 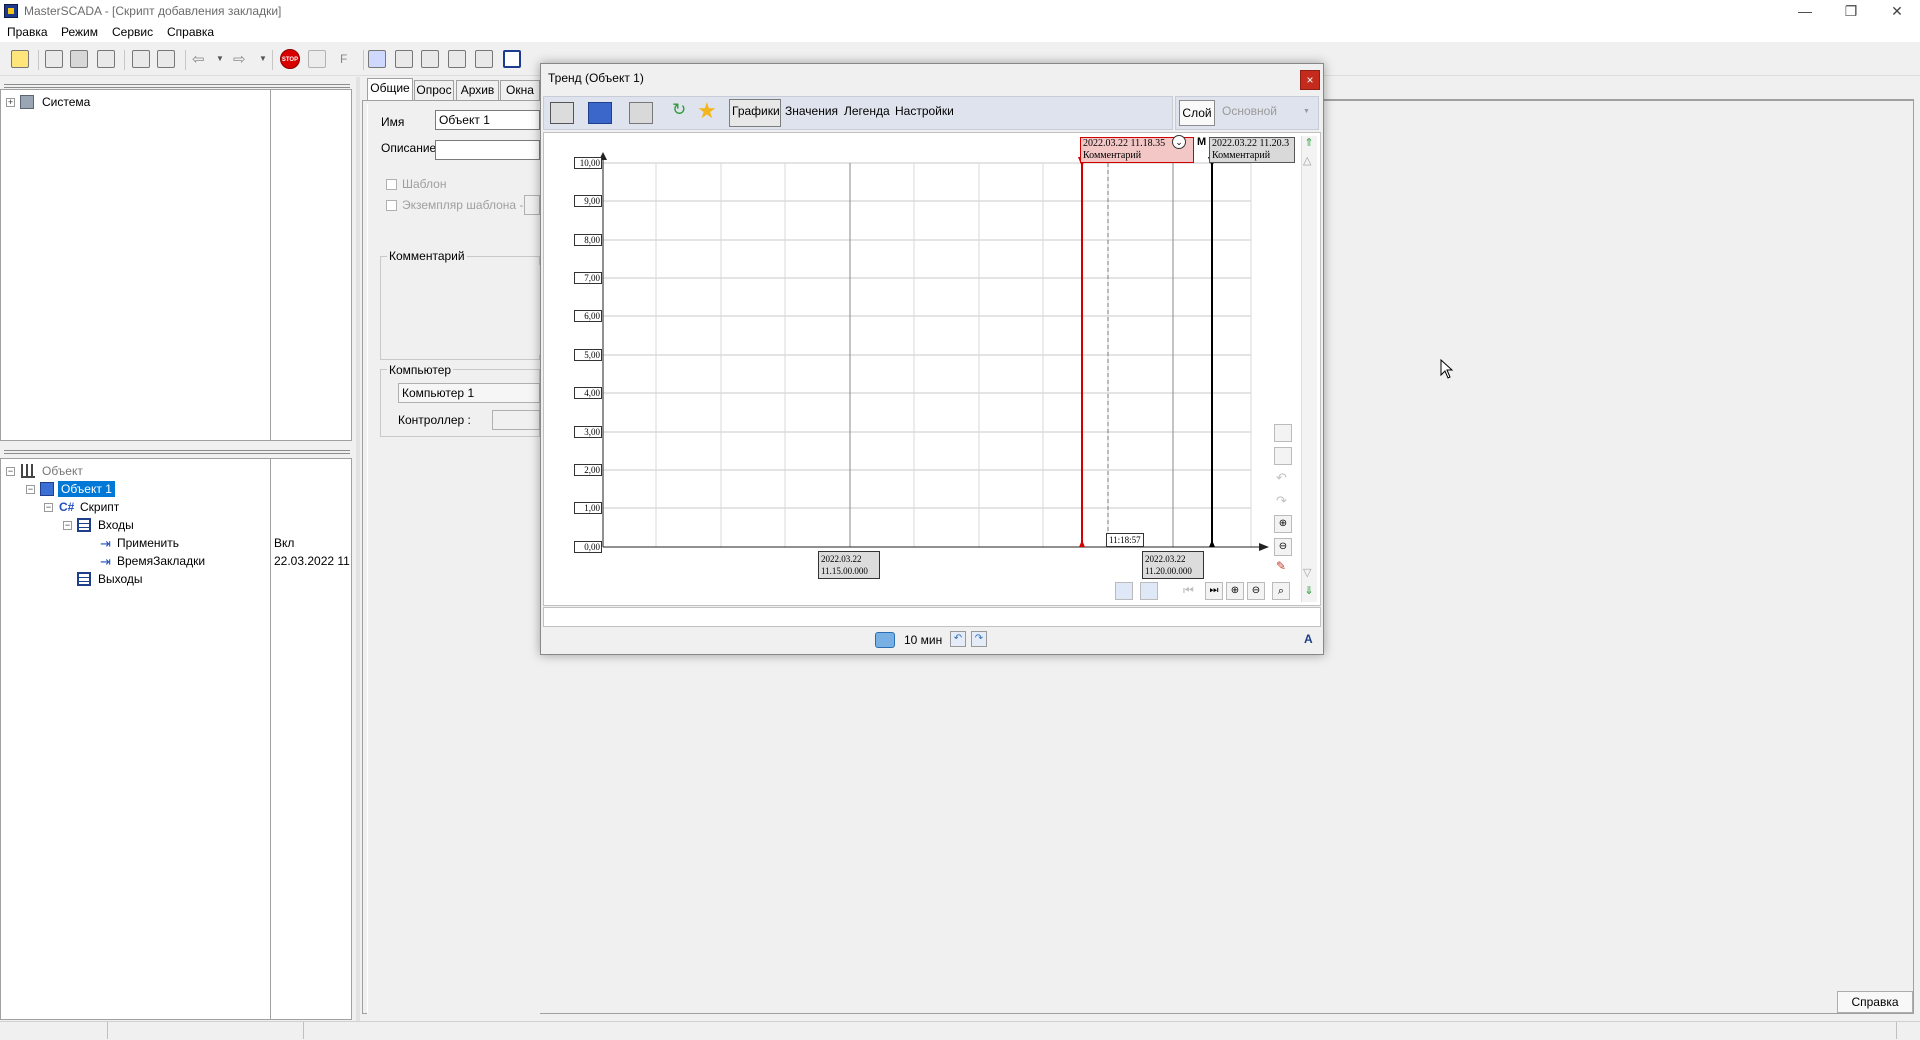 I want to click on input-arrow-icon: ⇥, so click(x=105, y=543).